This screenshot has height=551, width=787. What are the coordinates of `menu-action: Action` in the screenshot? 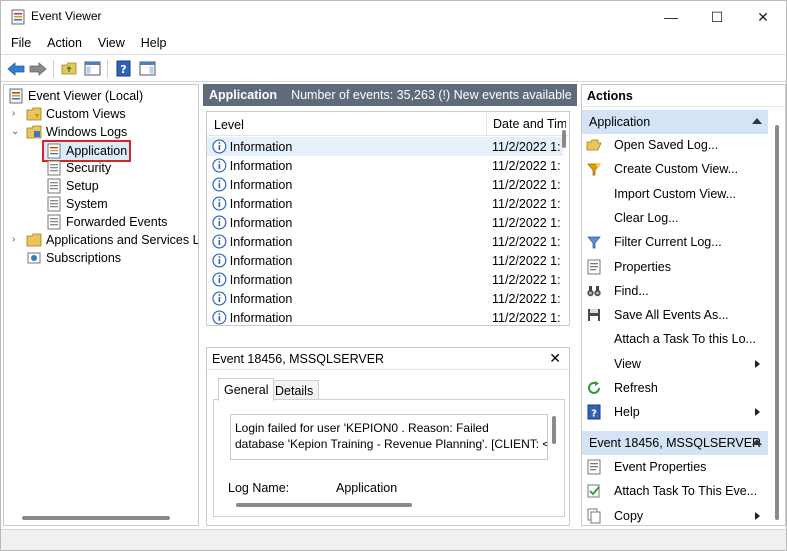 It's located at (64, 43).